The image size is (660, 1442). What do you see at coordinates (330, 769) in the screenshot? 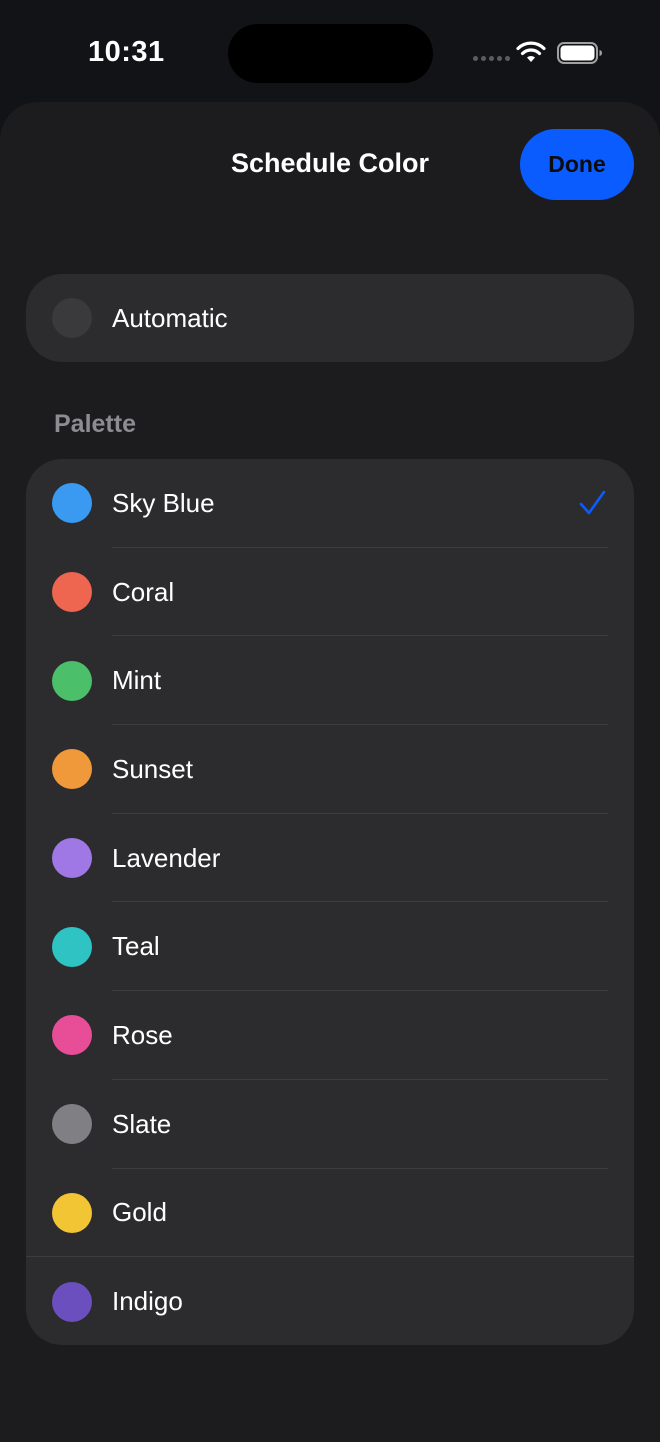
I see `palette-item-sunset: Sunset` at bounding box center [330, 769].